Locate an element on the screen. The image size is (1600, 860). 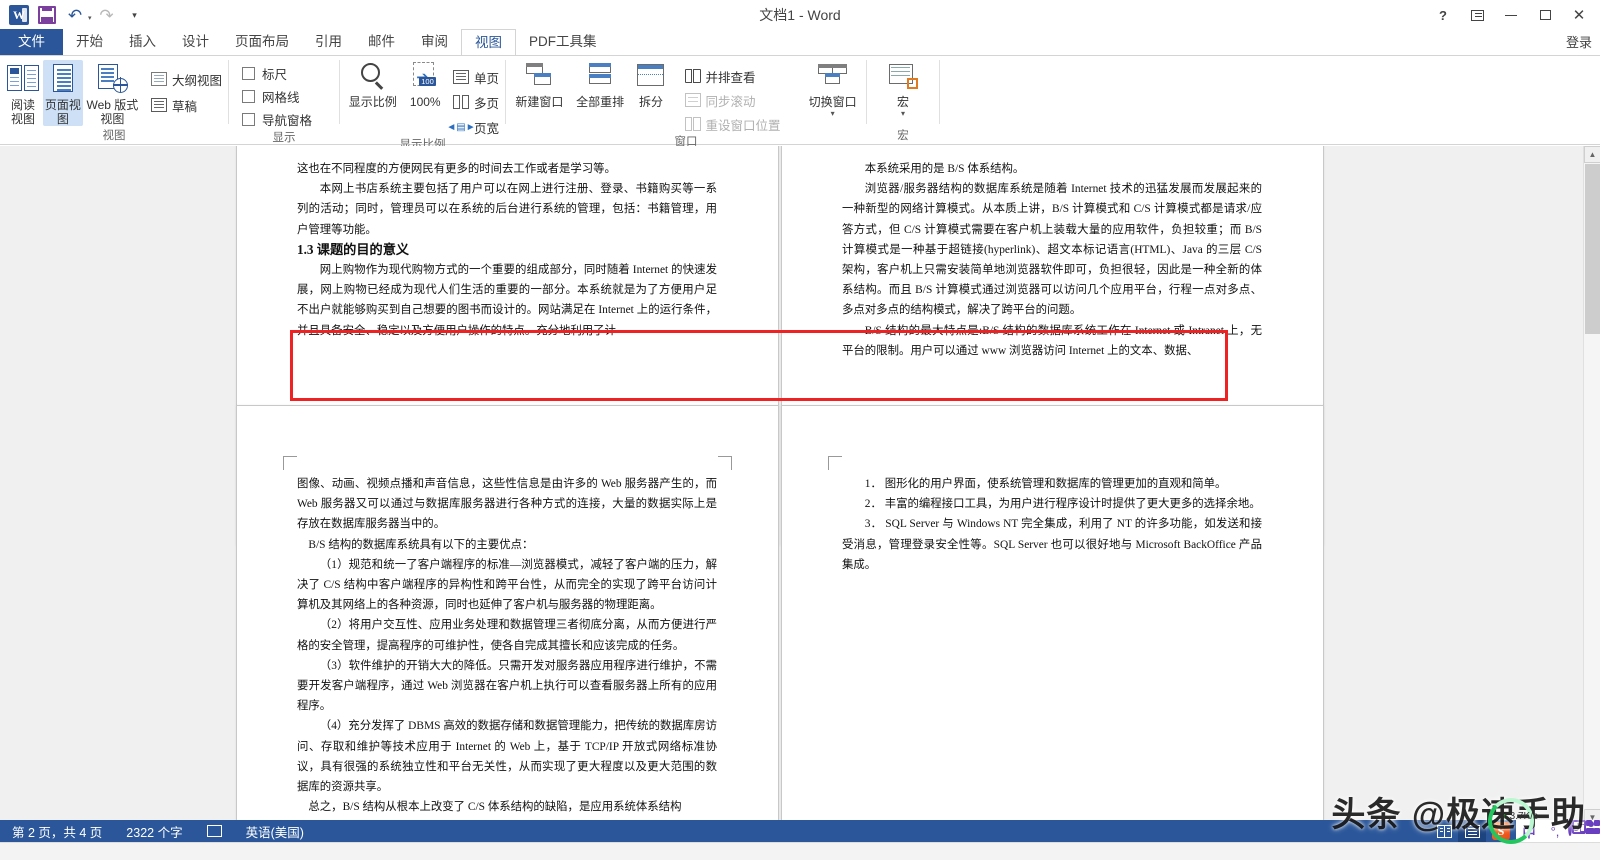
tab-insert: 插入 is located at coordinates (142, 42).